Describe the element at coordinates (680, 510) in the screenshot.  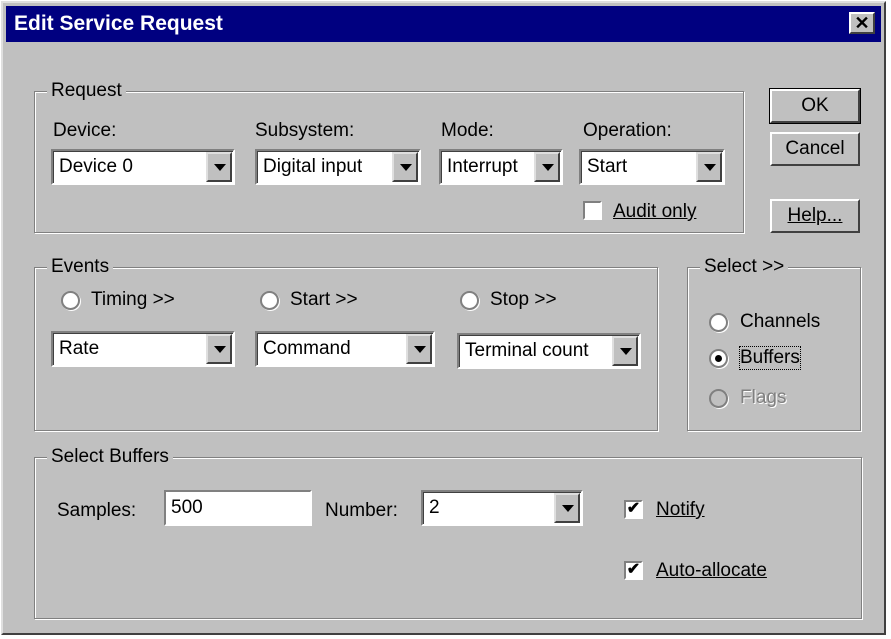
I see `notify-label: Notify` at that location.